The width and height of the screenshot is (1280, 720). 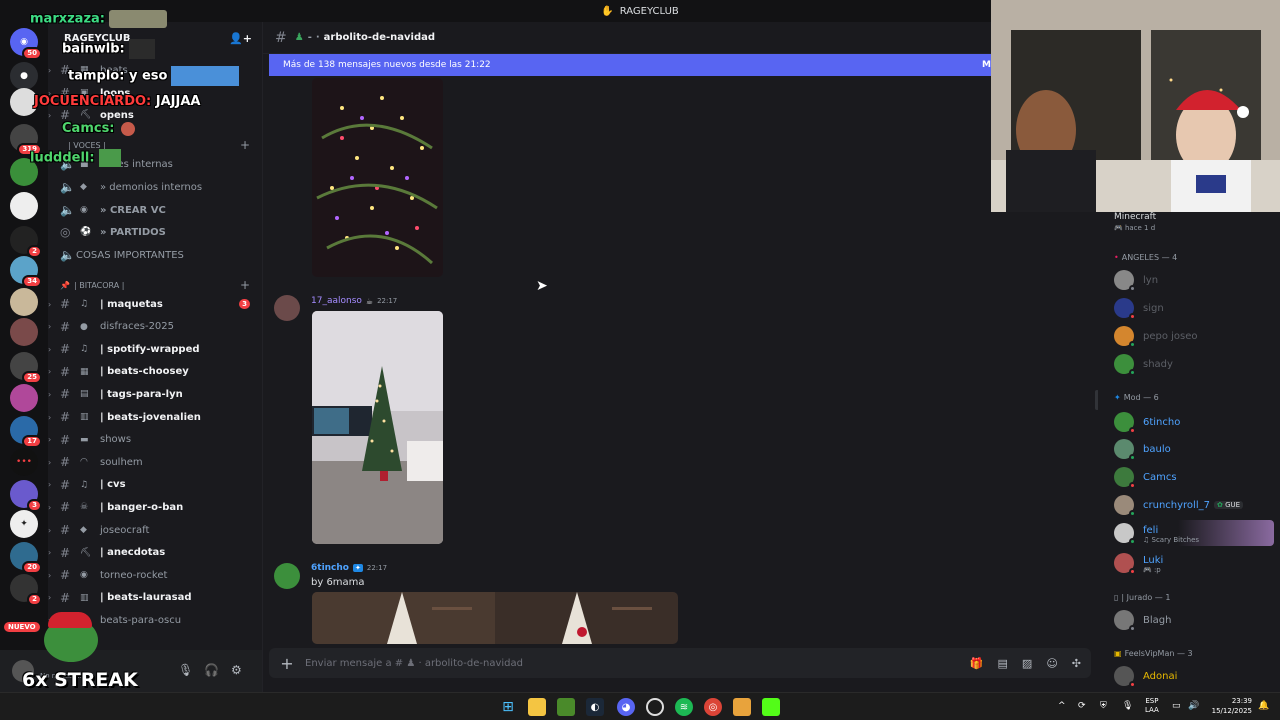 I want to click on member-item: lyn, so click(x=1194, y=280).